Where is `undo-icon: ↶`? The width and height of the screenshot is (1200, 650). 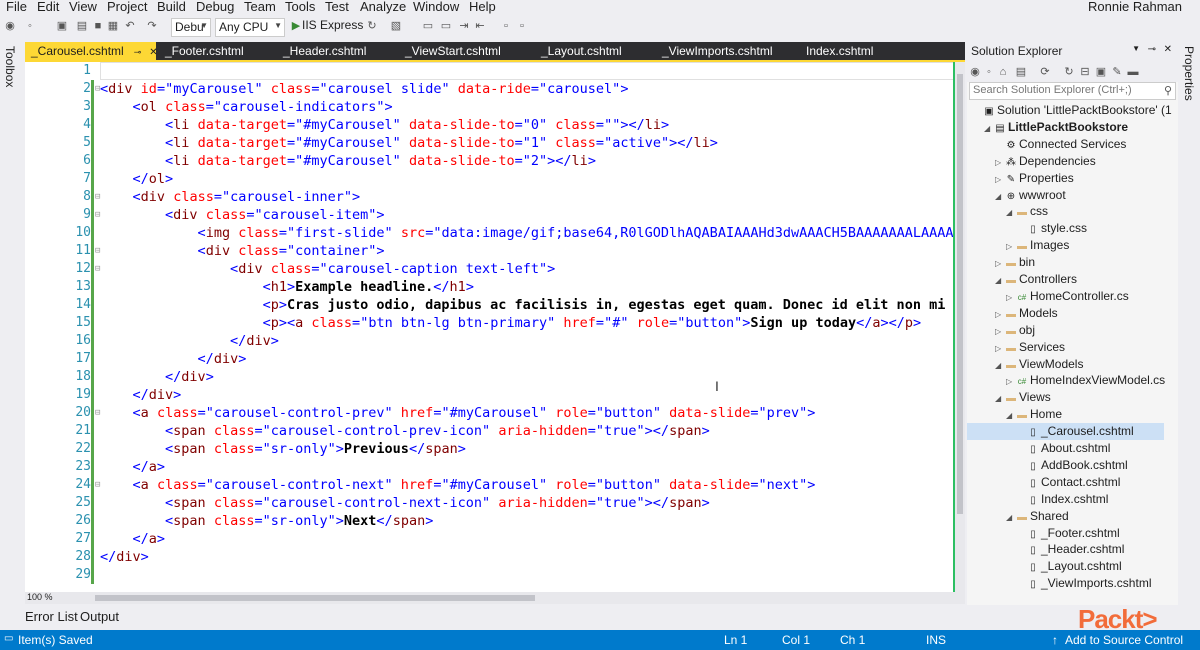 undo-icon: ↶ is located at coordinates (130, 26).